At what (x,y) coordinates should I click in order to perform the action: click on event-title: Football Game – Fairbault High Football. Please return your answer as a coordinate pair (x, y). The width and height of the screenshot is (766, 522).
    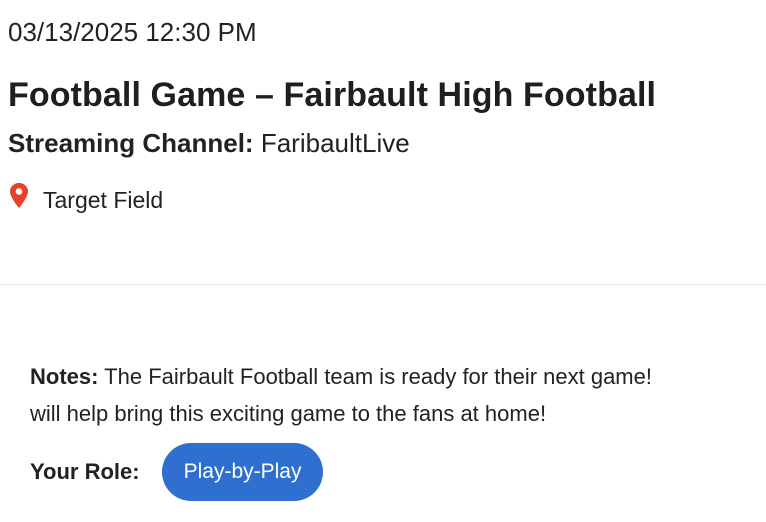
    Looking at the image, I should click on (332, 95).